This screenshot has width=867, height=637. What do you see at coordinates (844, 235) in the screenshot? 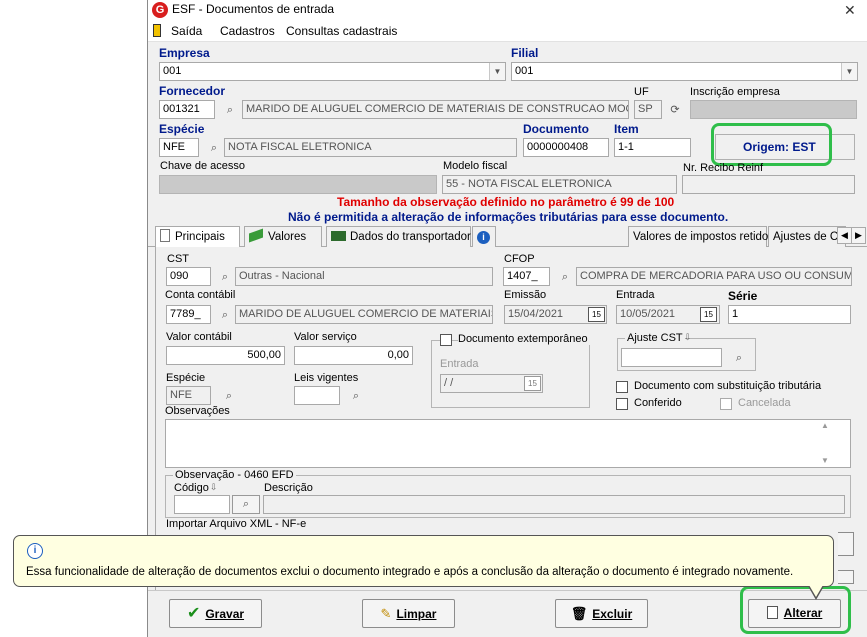
I see `tab-scroll-left-icon: ◀` at bounding box center [844, 235].